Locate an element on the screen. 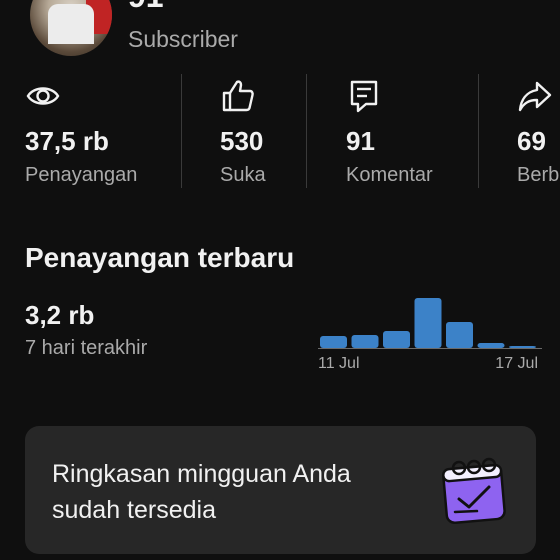 Image resolution: width=560 pixels, height=560 pixels. share-icon is located at coordinates (535, 96).